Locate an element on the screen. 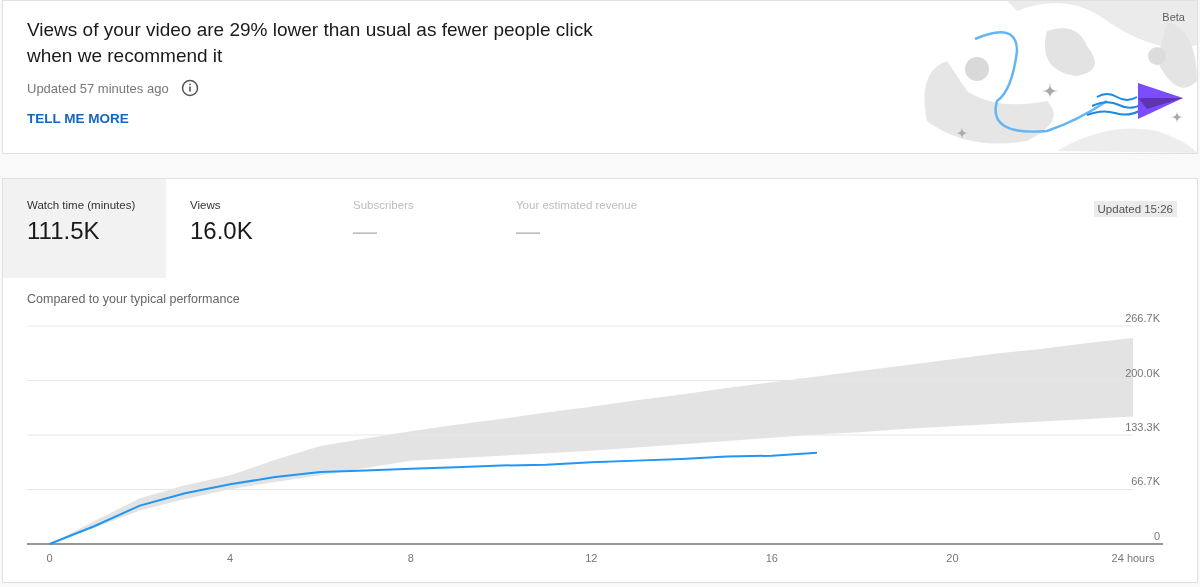  x-tick-label: 0 is located at coordinates (49, 558).